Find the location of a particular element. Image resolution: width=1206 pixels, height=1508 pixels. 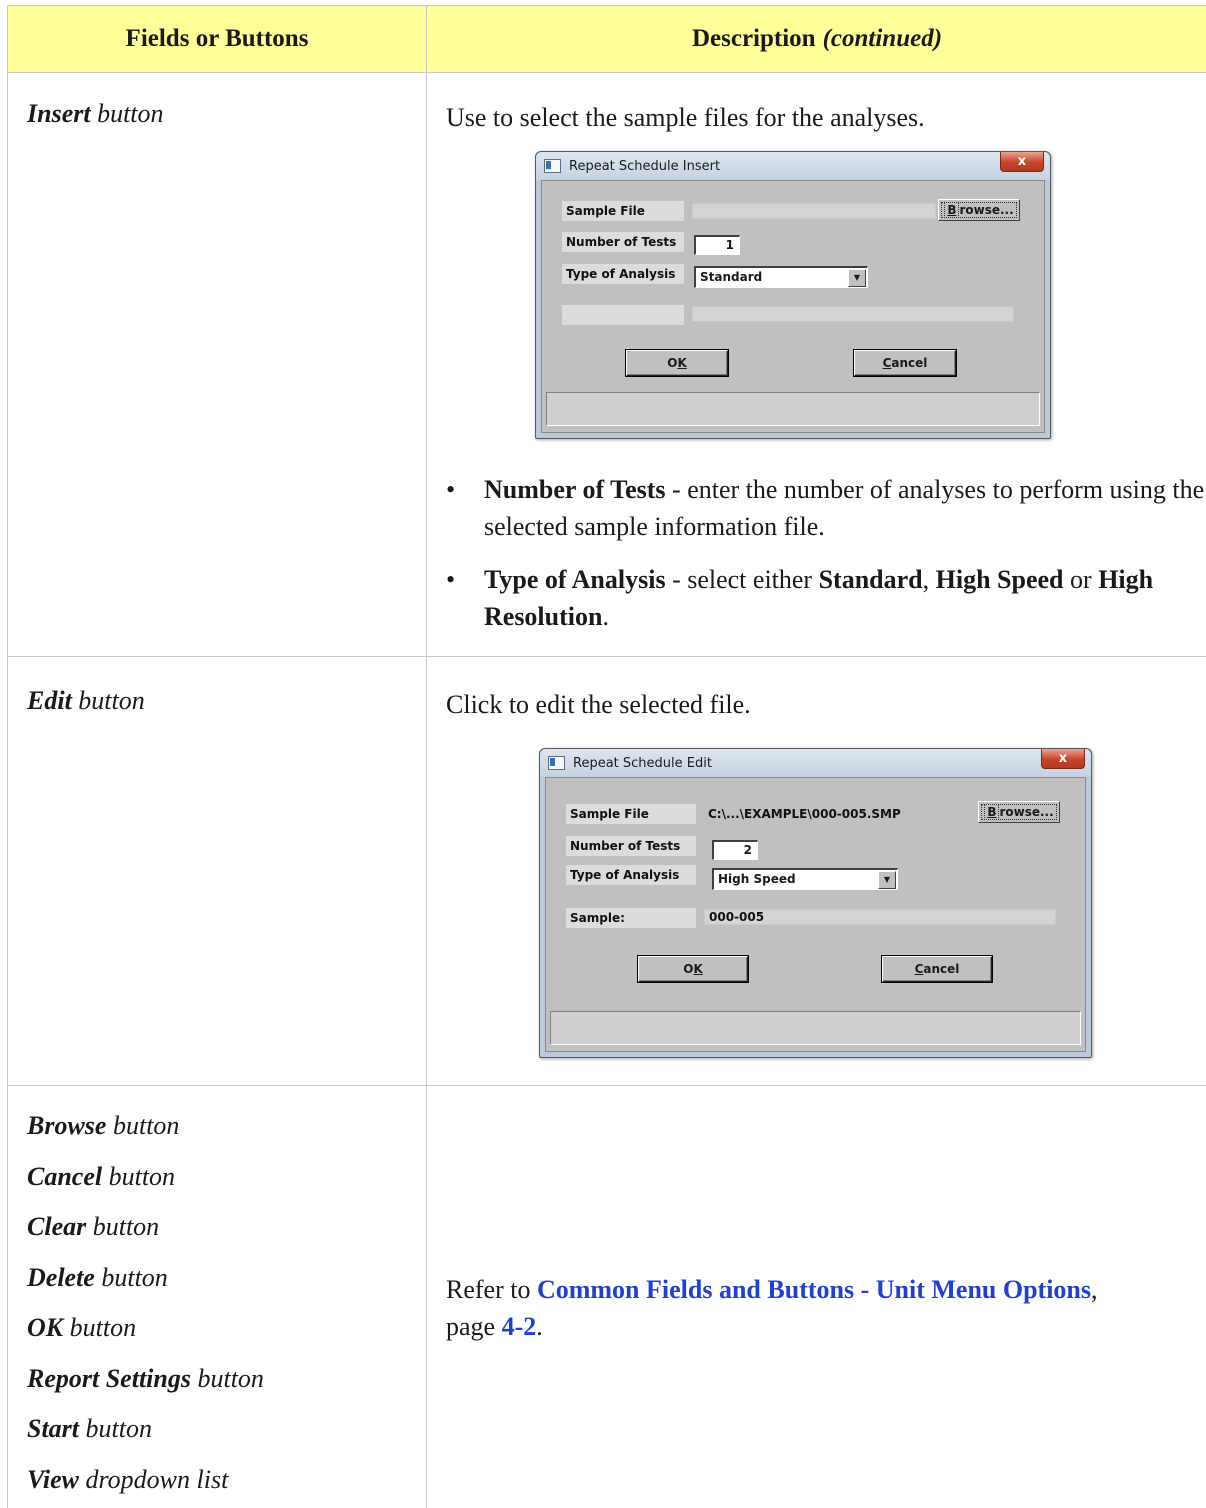

field-edit-suffix: button is located at coordinates (111, 700).